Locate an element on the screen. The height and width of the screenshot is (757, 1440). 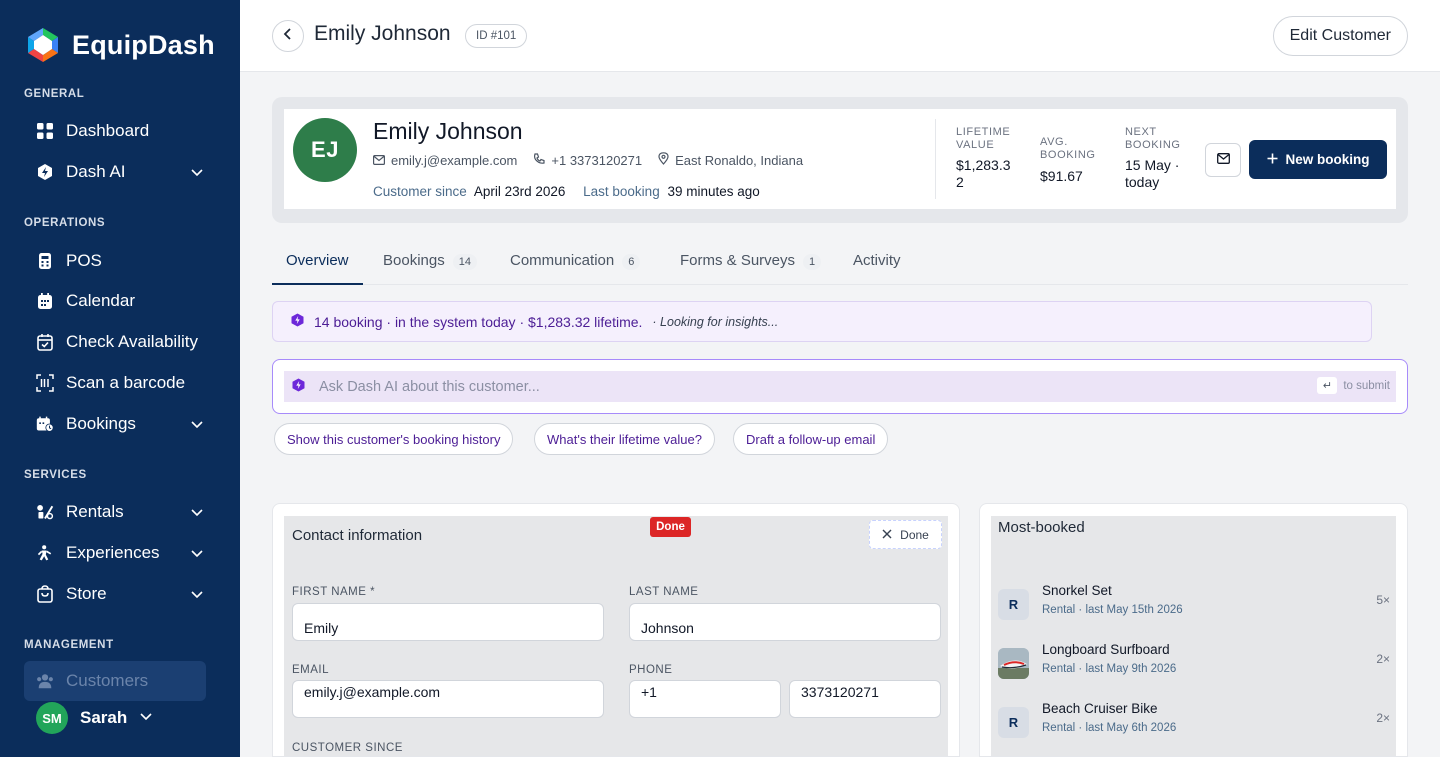
tab-activity: Activity is located at coordinates (877, 264).